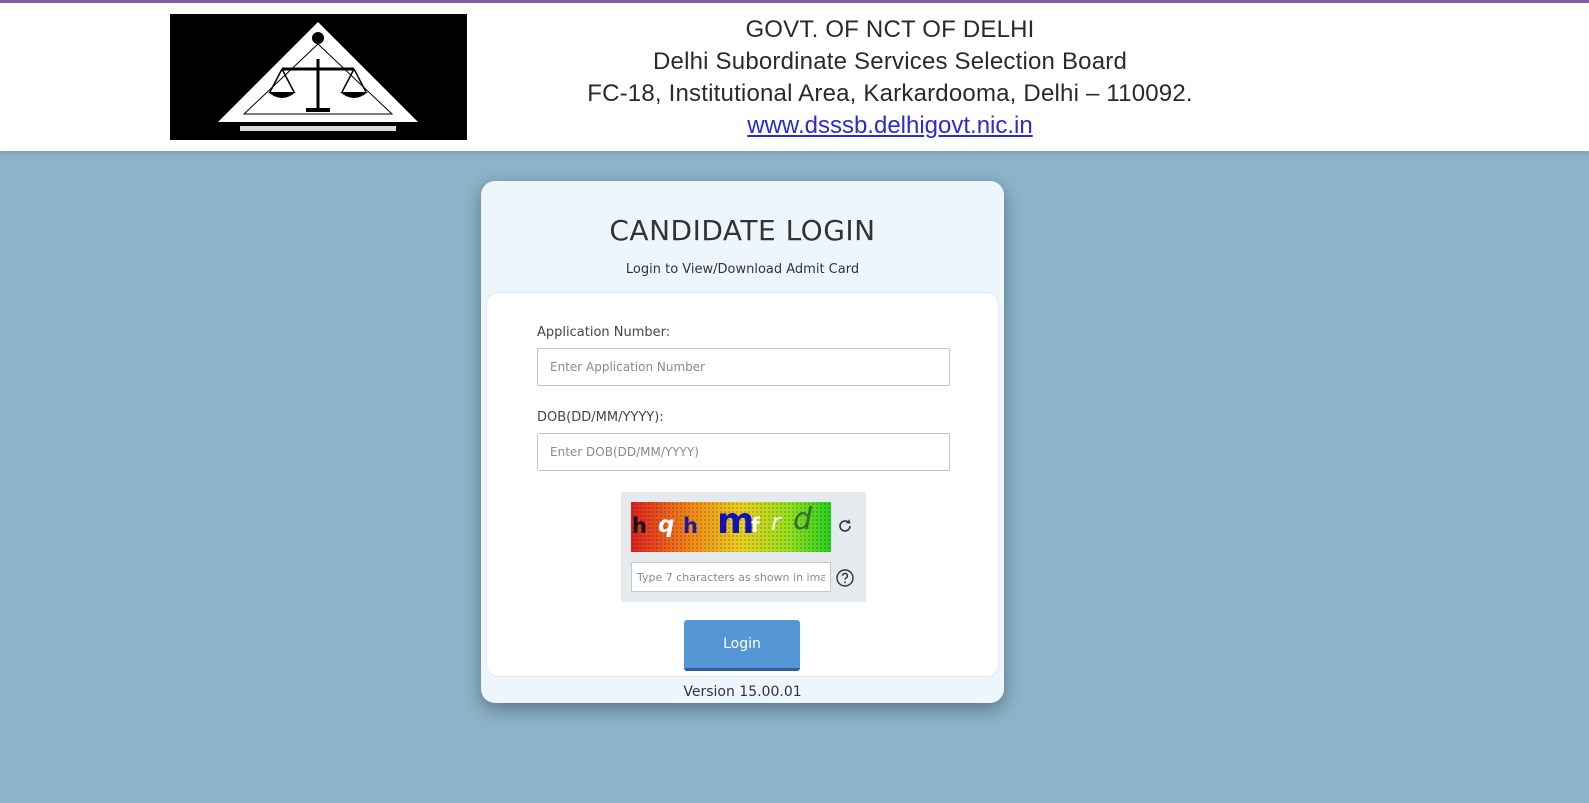 Image resolution: width=1589 pixels, height=803 pixels. I want to click on login-button: Login, so click(742, 645).